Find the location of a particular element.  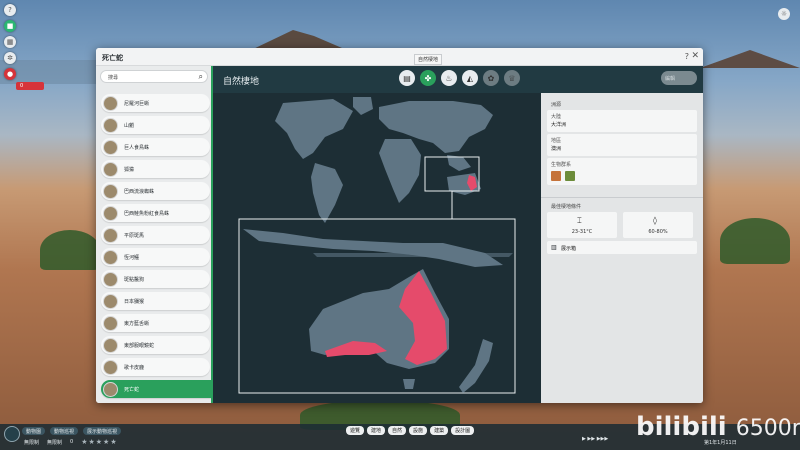

build-tool-button: 自然 is located at coordinates (397, 430).